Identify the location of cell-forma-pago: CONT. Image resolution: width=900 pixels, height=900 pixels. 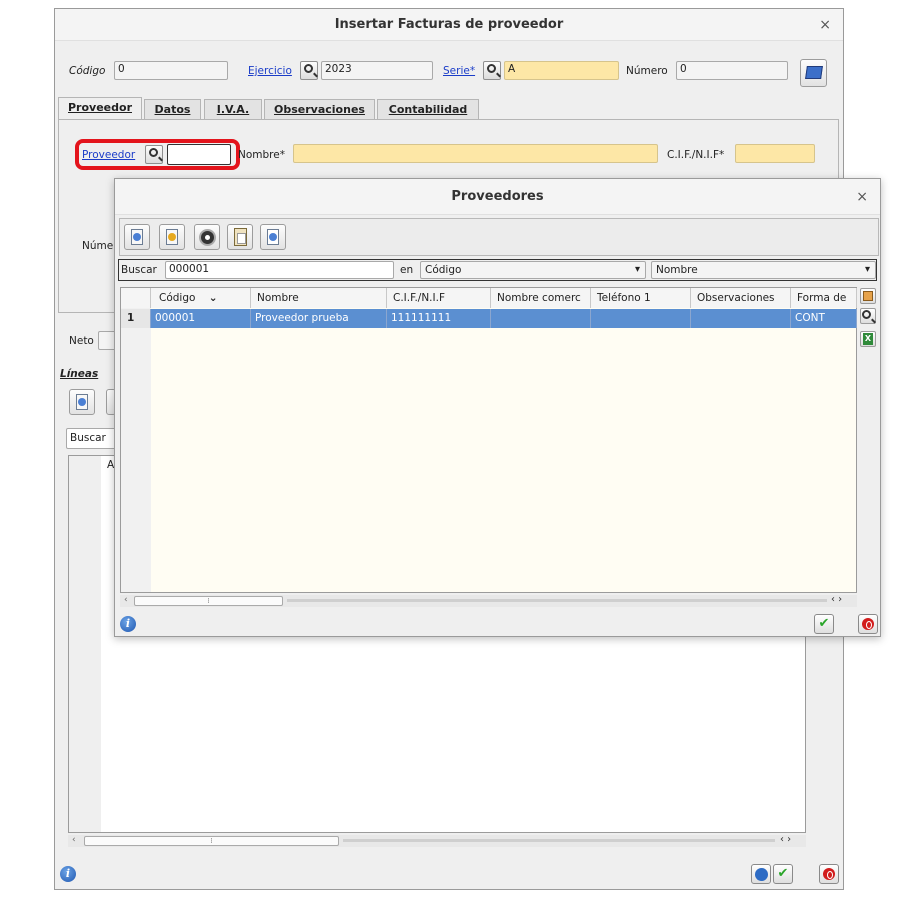
(824, 318).